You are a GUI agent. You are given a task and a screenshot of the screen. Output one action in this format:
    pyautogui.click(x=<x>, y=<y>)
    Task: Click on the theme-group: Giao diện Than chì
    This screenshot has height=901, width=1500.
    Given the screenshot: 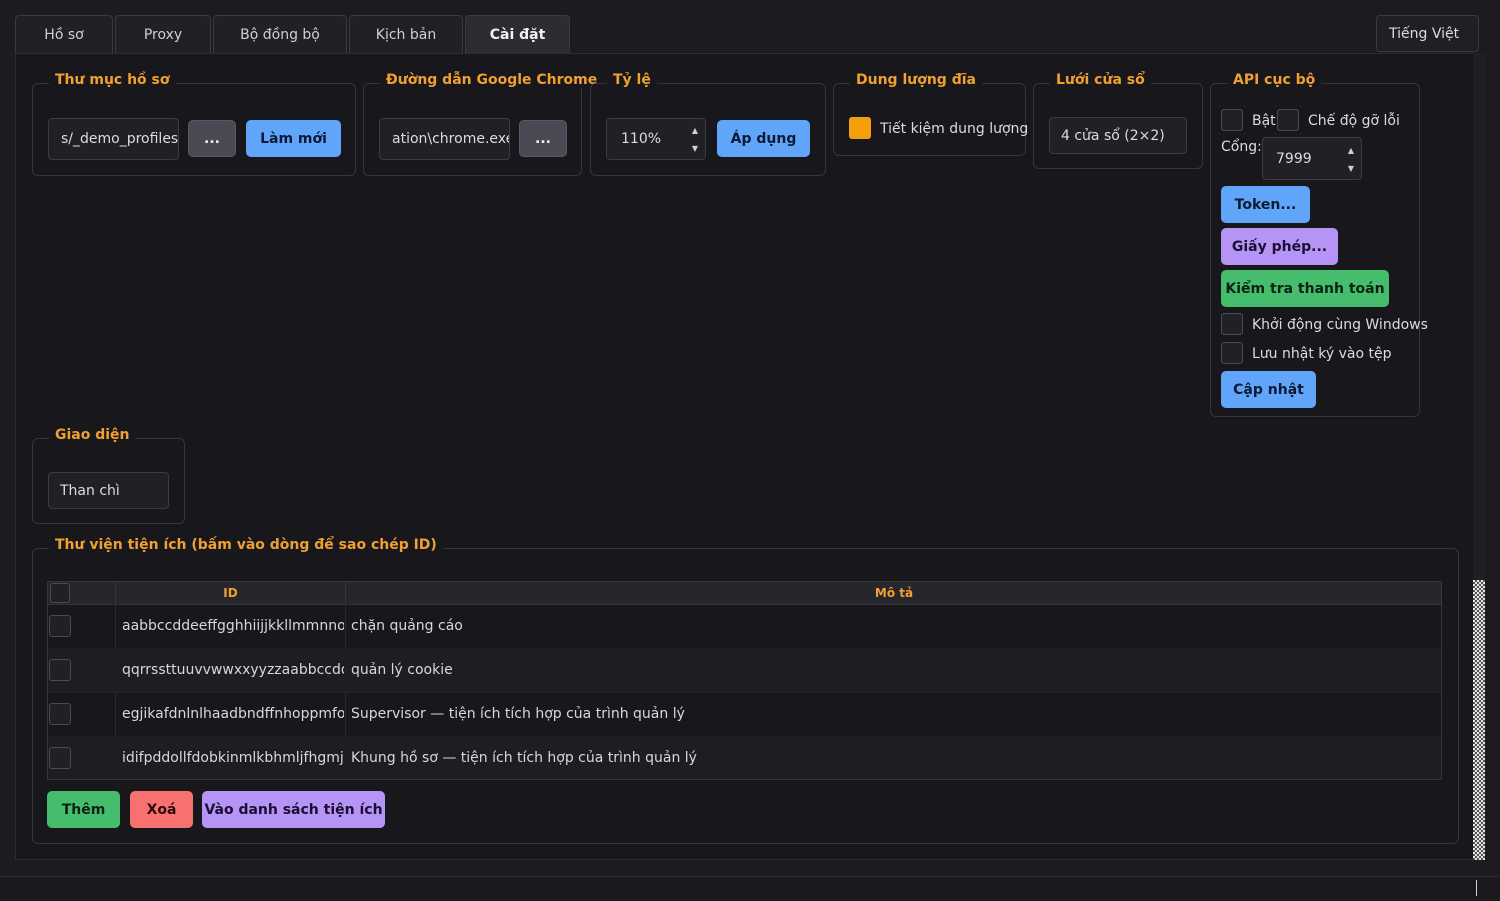 What is the action you would take?
    pyautogui.click(x=108, y=475)
    